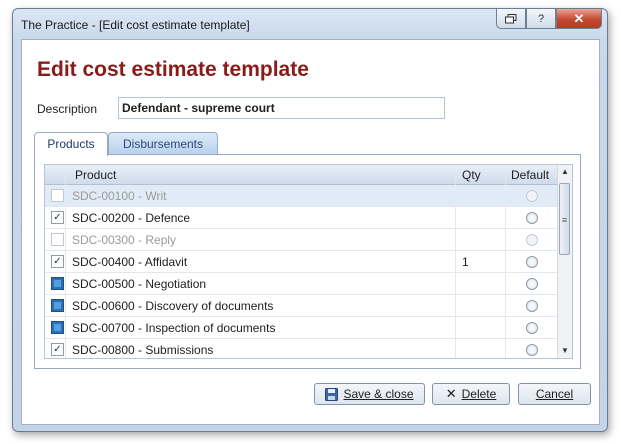 The image size is (621, 444). I want to click on table-row: SDC-00600 - Discovery of documents, so click(301, 306).